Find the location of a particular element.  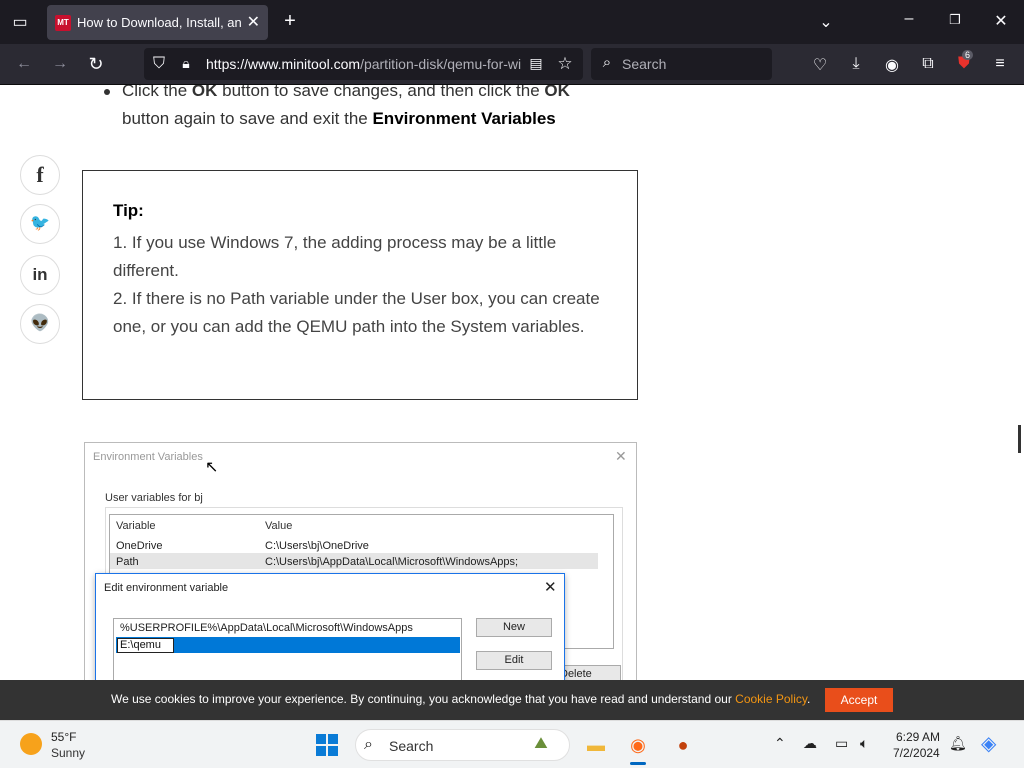

twitter-share-button: 🐦 is located at coordinates (40, 224).